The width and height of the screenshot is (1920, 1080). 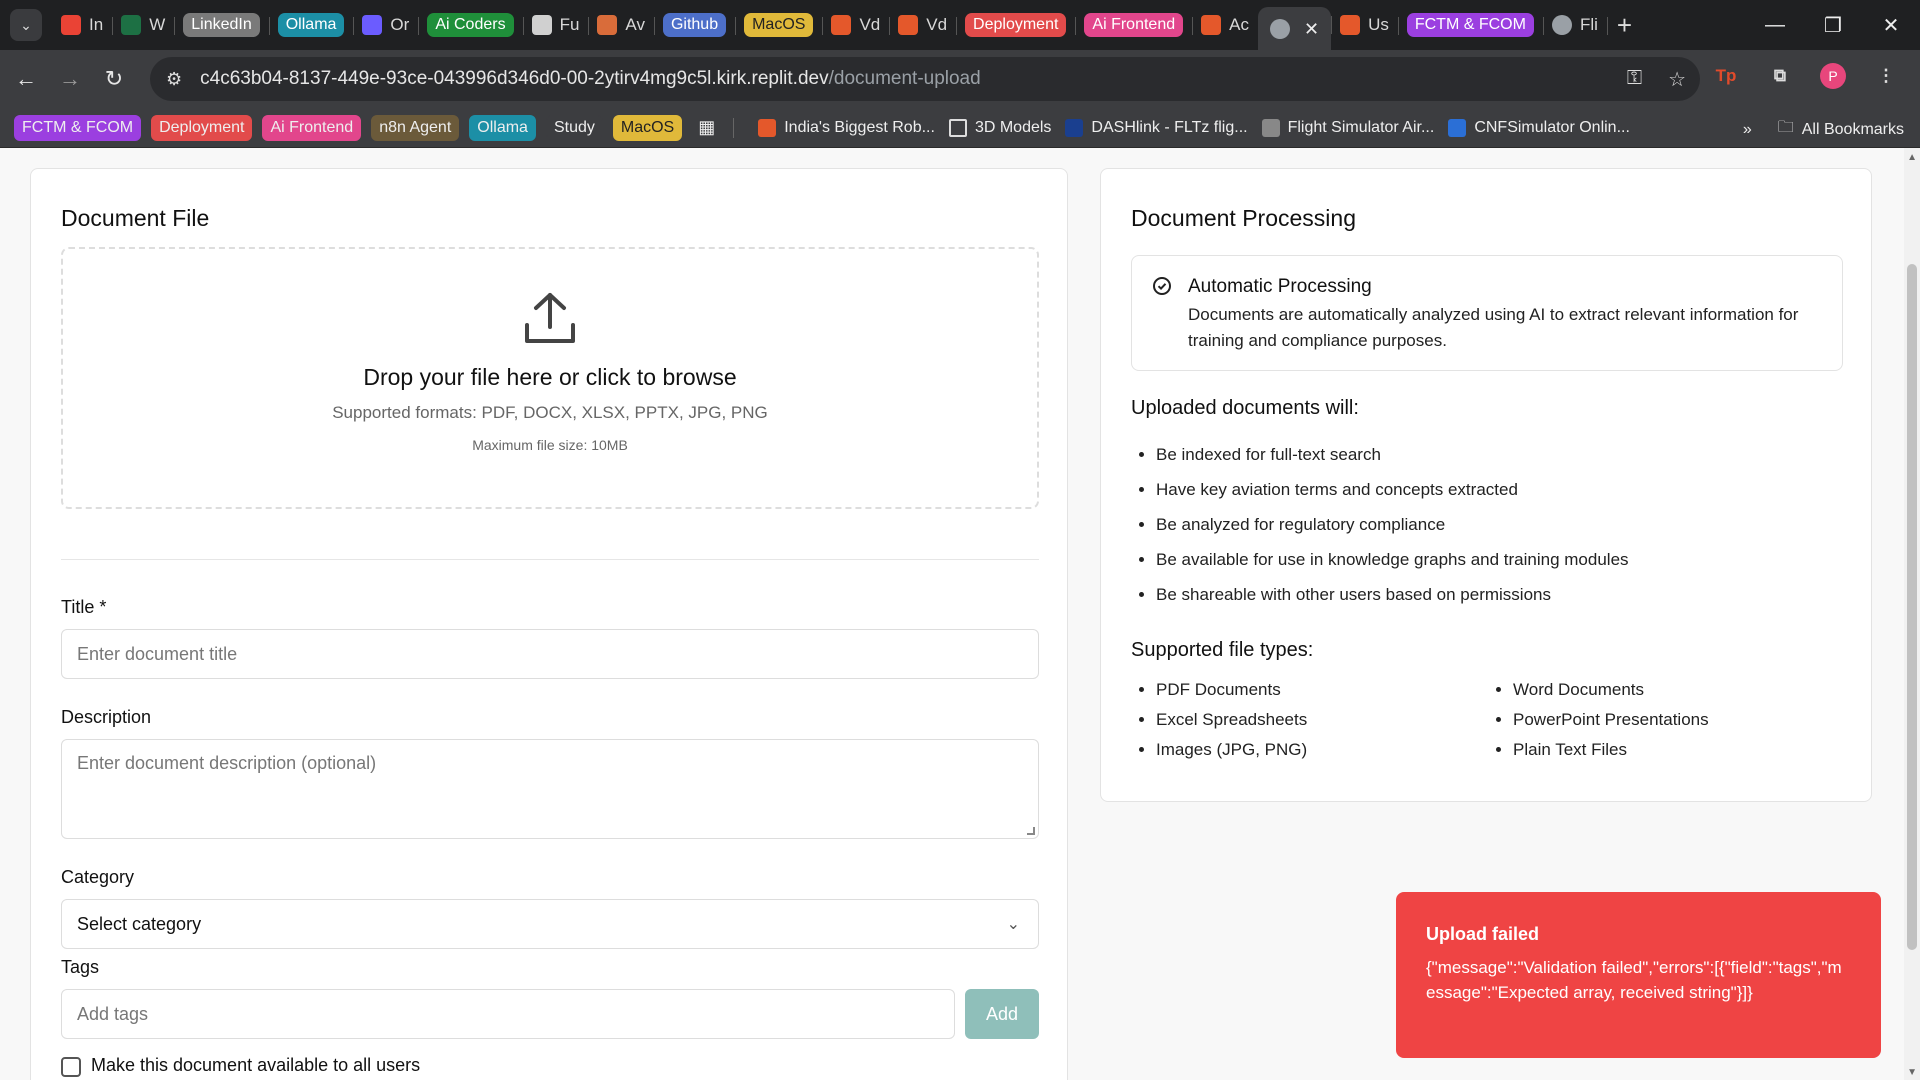 I want to click on browser-tab: Deployment, so click(x=1016, y=25).